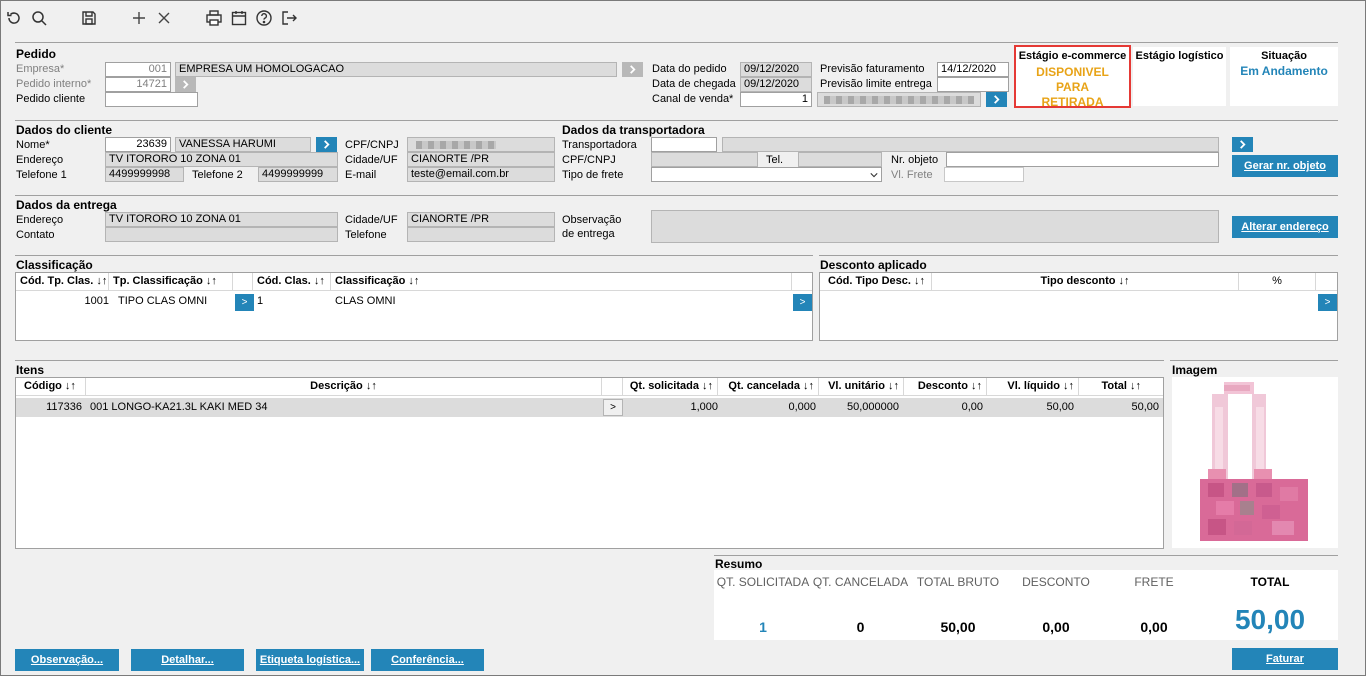  I want to click on empresa-name-field: EMPRESA UM HOMOLOGACAO, so click(396, 69).